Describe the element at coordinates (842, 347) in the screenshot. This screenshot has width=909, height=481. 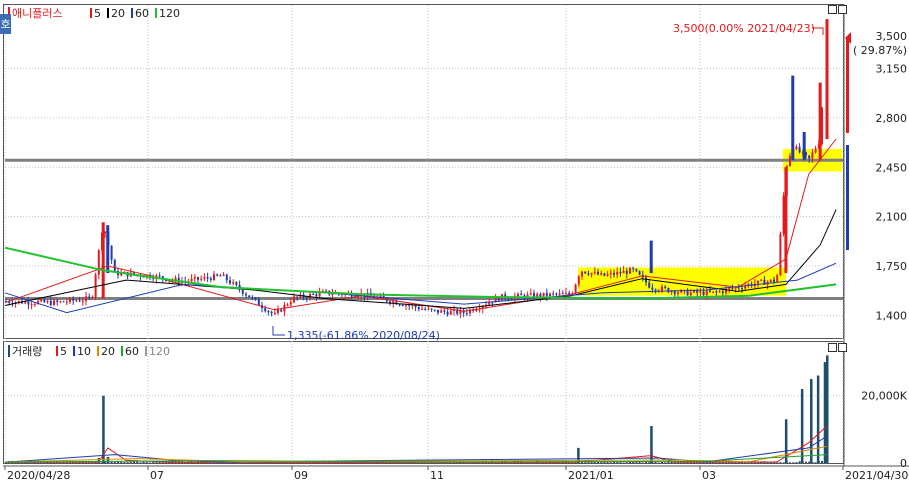
I see `volume-panel-close-button` at that location.